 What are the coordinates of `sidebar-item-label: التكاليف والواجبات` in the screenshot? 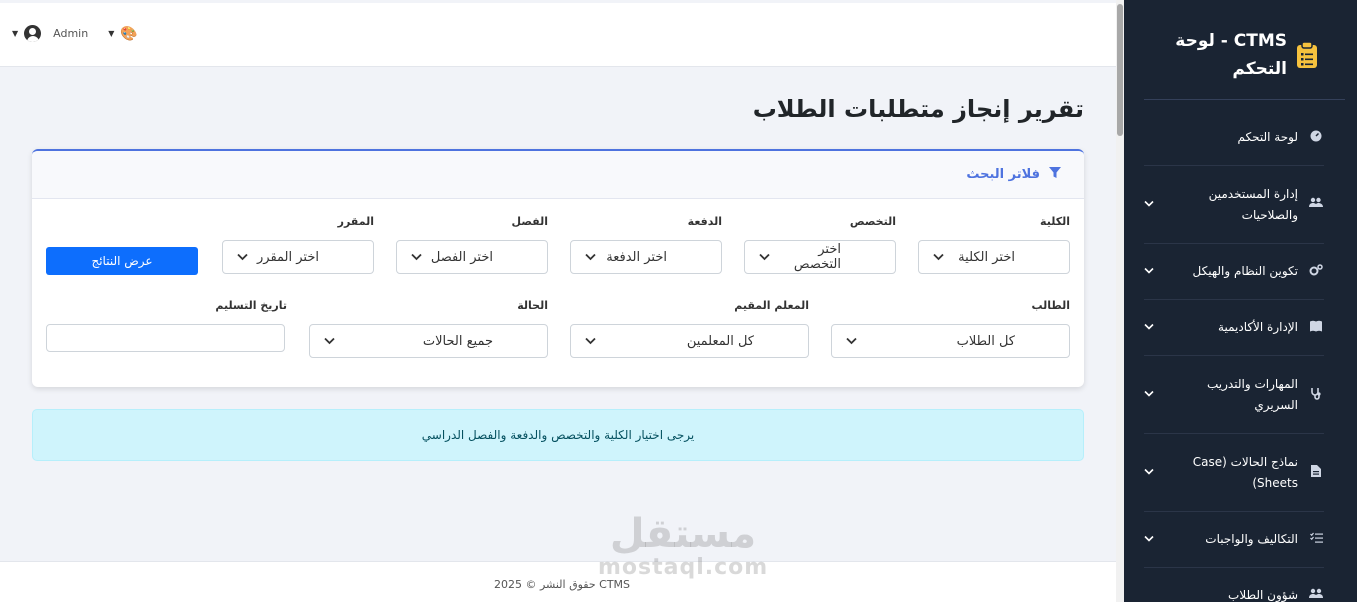 It's located at (1251, 539).